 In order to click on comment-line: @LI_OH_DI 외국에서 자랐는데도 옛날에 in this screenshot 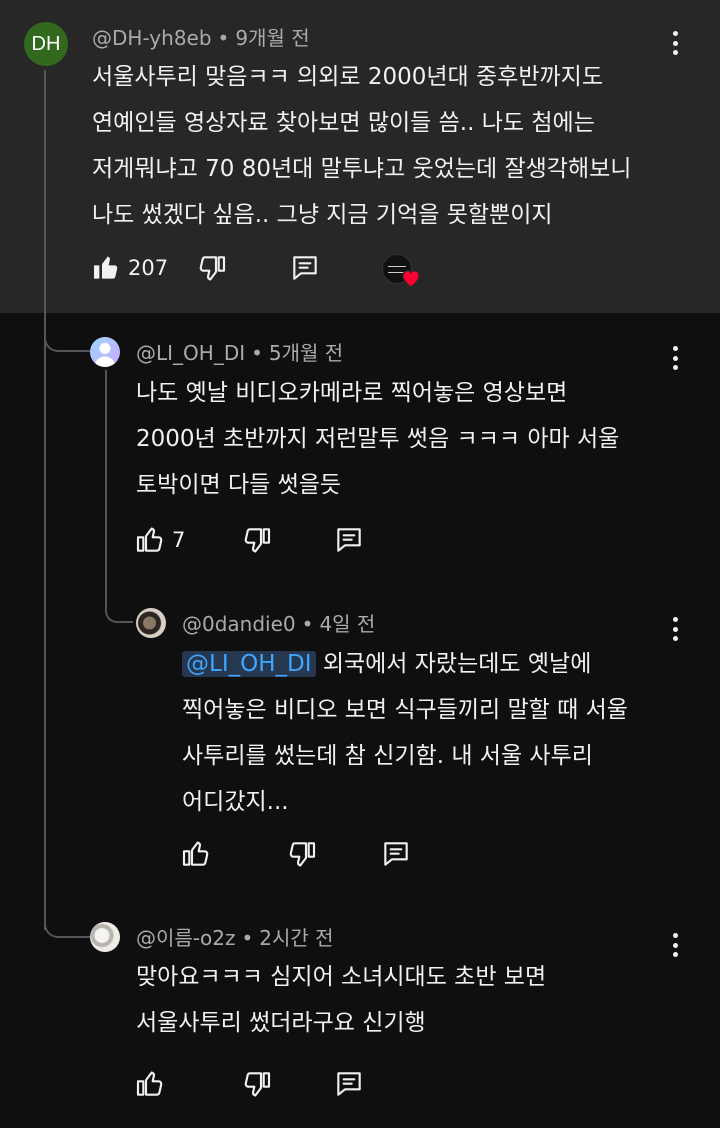, I will do `click(405, 664)`.